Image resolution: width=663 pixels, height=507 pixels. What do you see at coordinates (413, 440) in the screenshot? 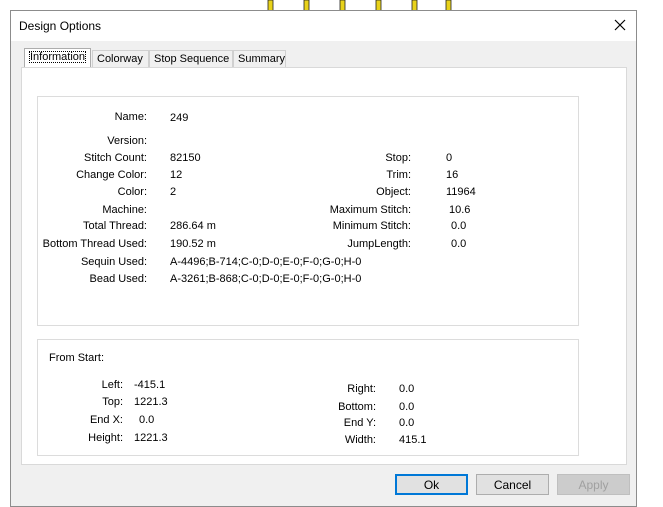
I see `width-value: 415.1` at bounding box center [413, 440].